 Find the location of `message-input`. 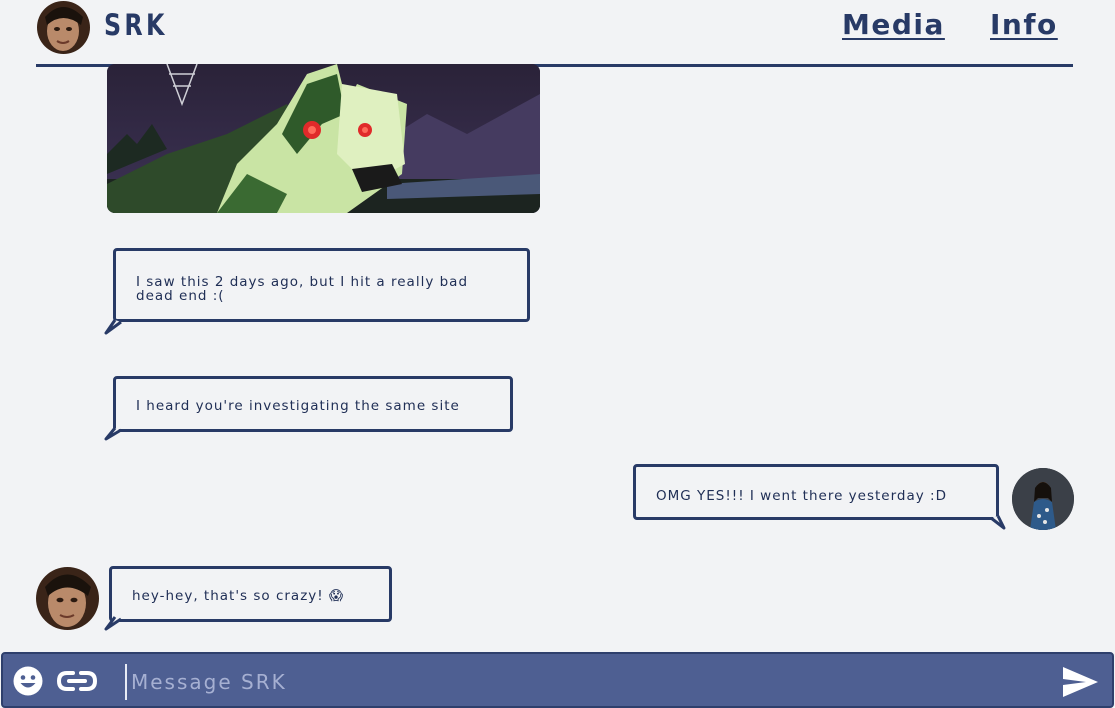

message-input is located at coordinates (579, 682).